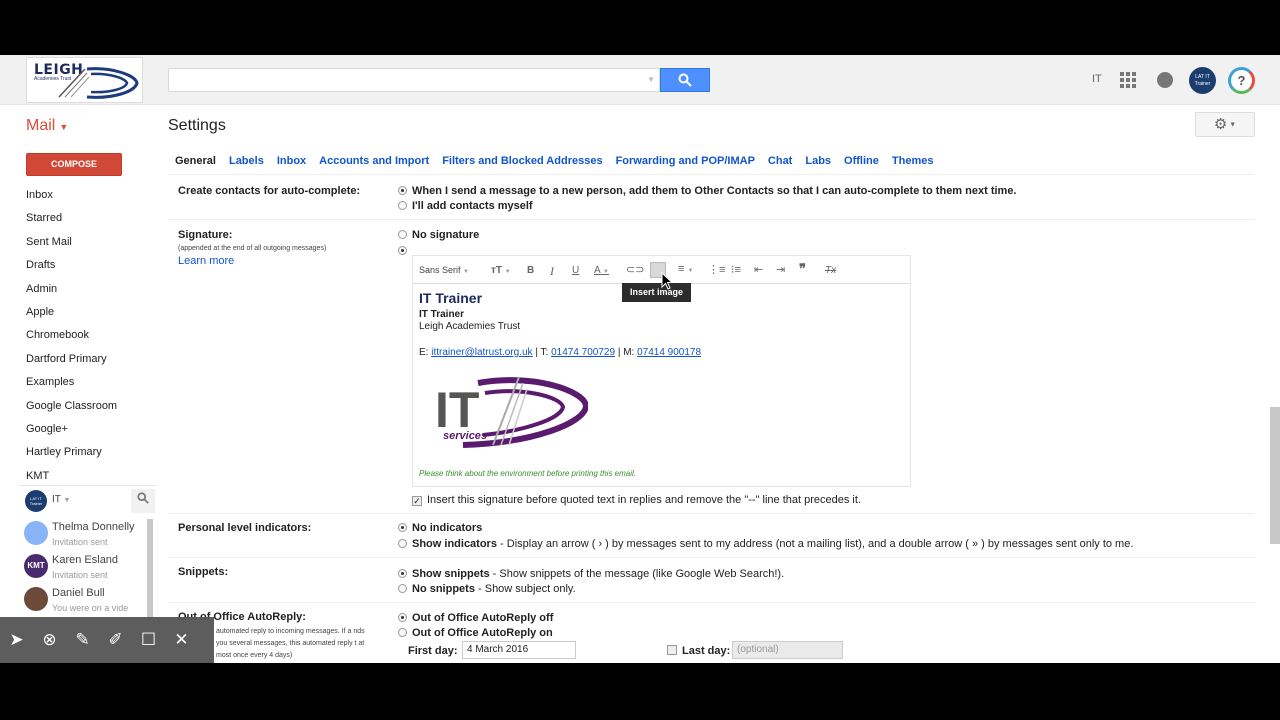 The width and height of the screenshot is (1280, 720). I want to click on first-day-label: First day:, so click(433, 651).